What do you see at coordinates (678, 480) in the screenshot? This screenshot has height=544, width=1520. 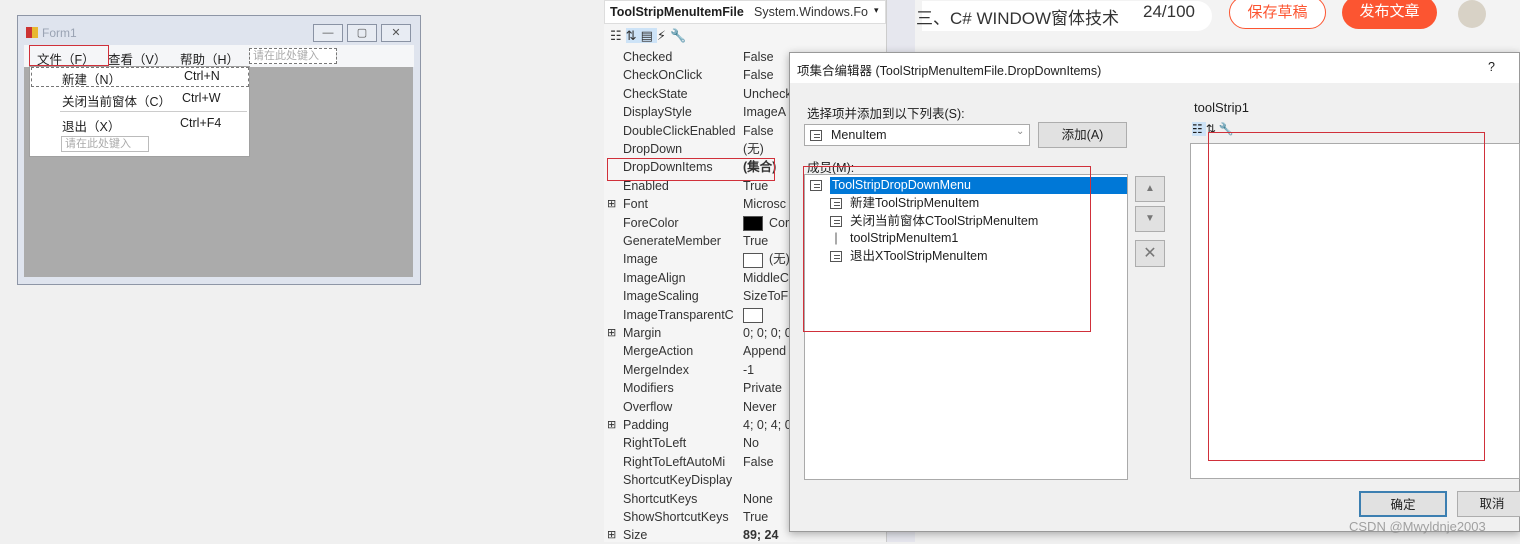 I see `property-name: ShortcutKeyDisplay` at bounding box center [678, 480].